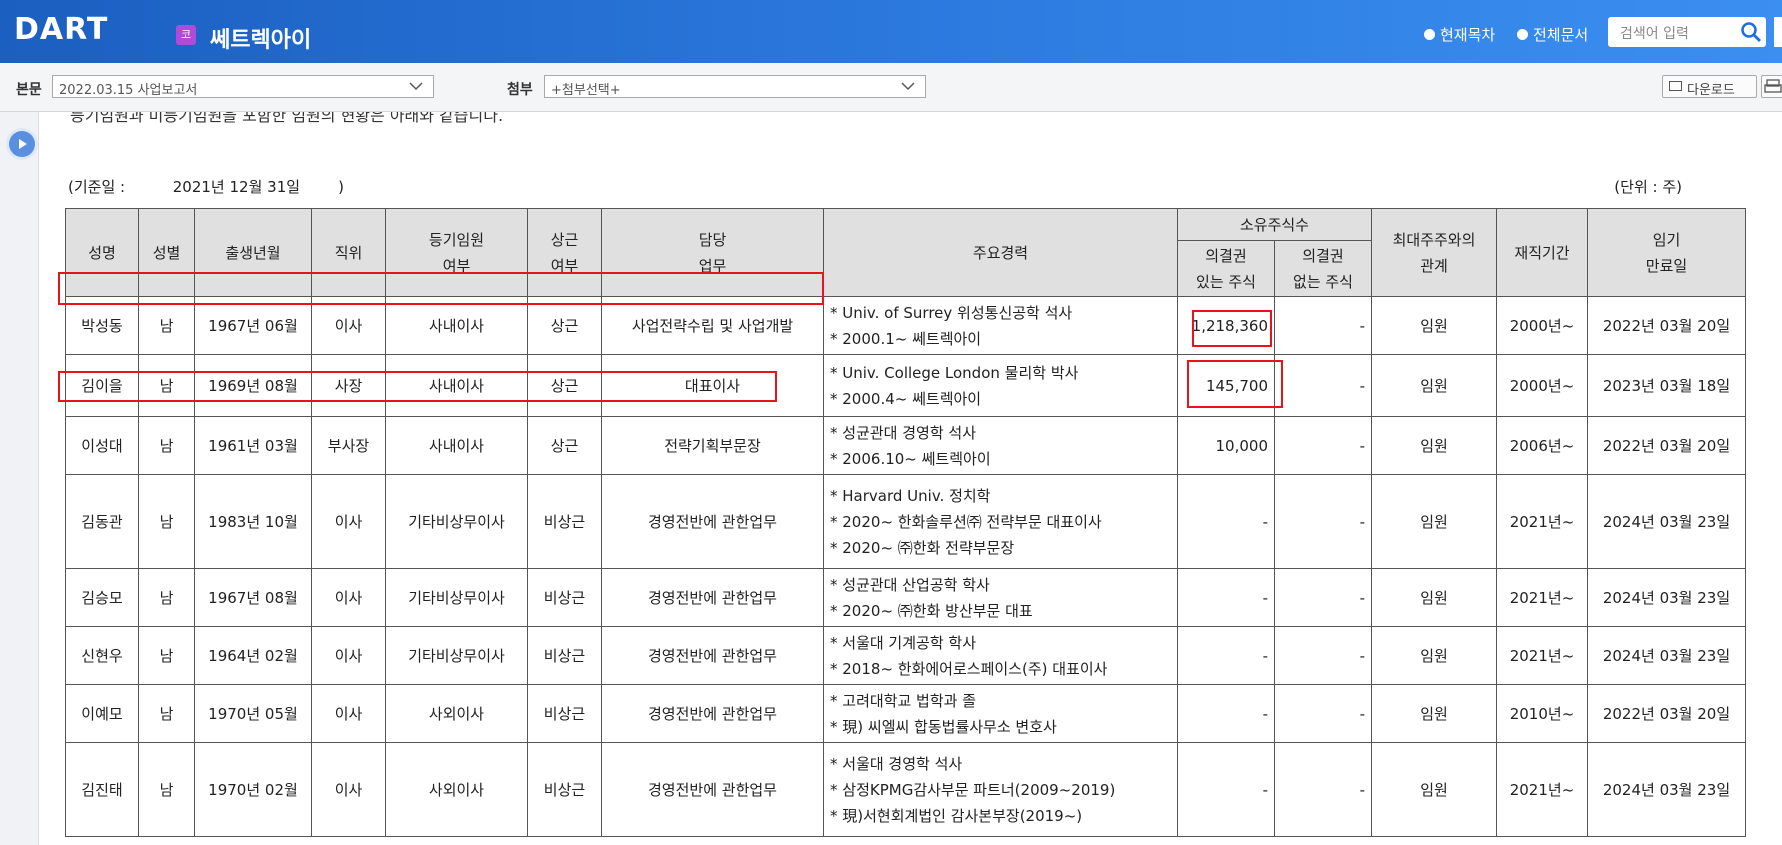  What do you see at coordinates (253, 252) in the screenshot?
I see `header-birth: 출생년월` at bounding box center [253, 252].